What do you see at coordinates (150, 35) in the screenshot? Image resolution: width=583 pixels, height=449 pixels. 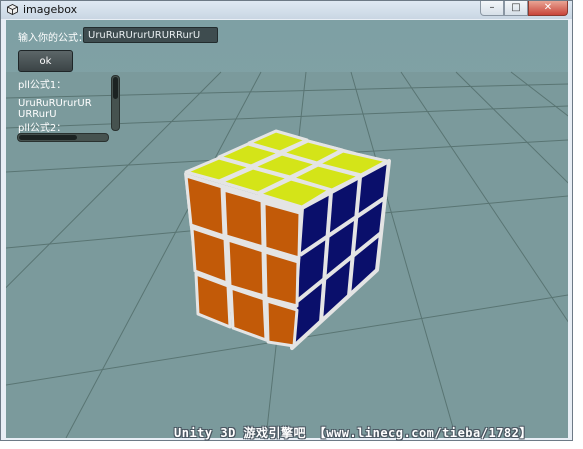 I see `formula-input: UruRuRUrurURURRurU` at bounding box center [150, 35].